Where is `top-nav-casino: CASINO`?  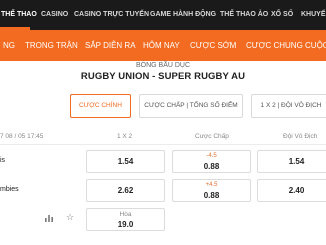 top-nav-casino: CASINO is located at coordinates (54, 15).